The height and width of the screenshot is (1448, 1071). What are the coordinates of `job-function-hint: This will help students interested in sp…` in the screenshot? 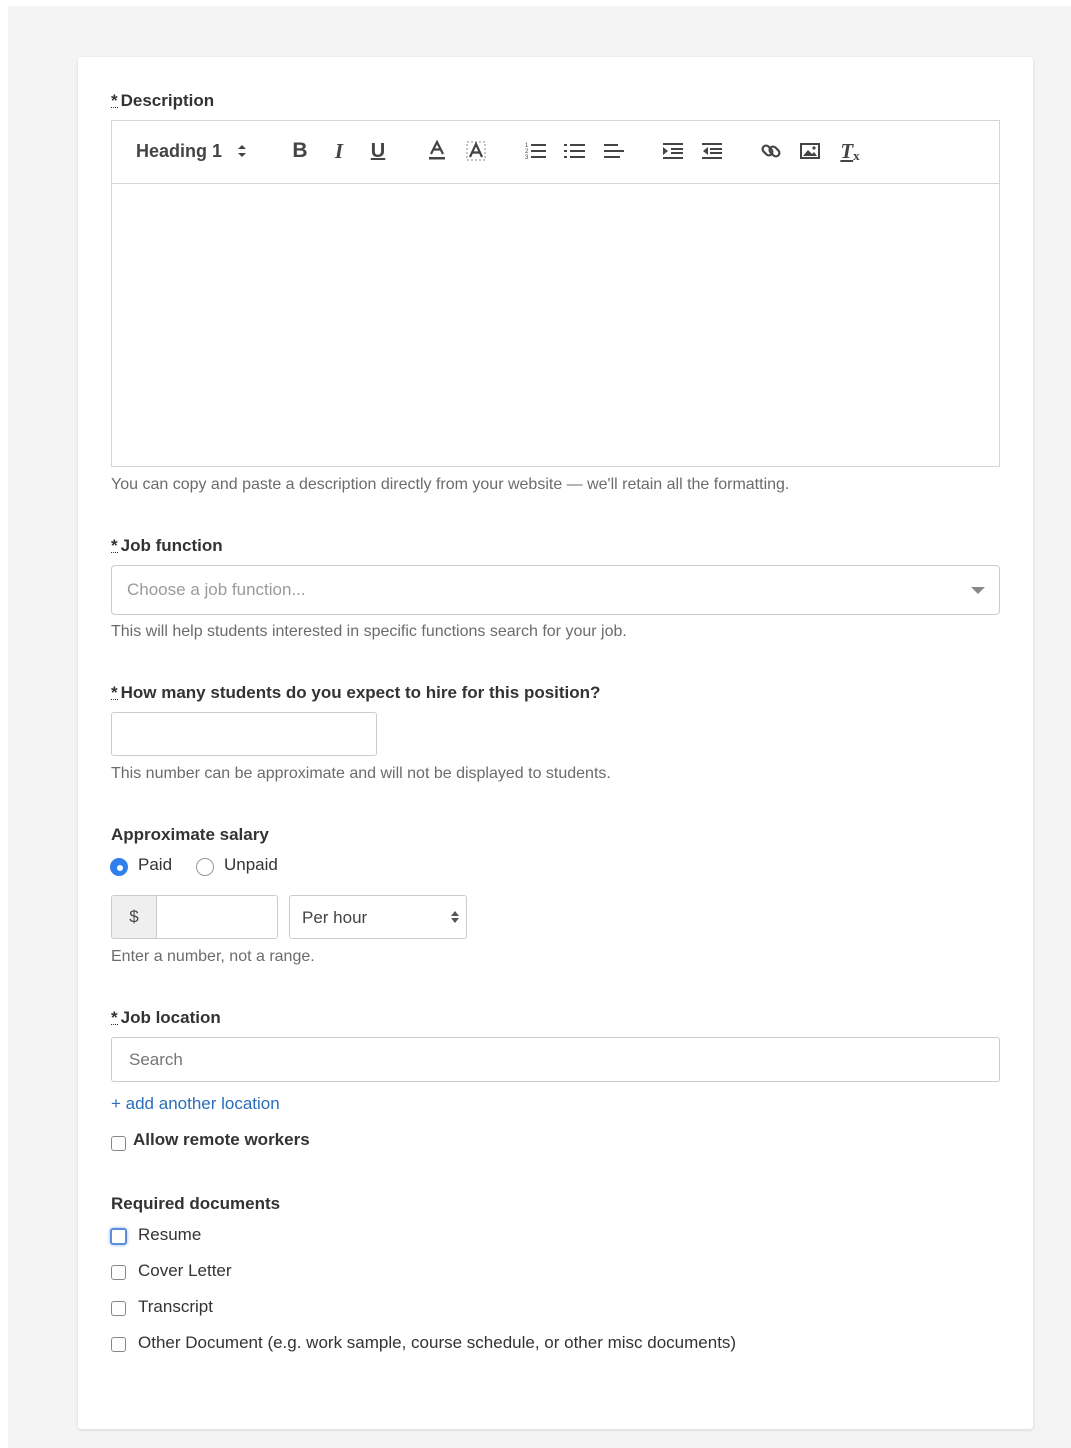 It's located at (369, 631).